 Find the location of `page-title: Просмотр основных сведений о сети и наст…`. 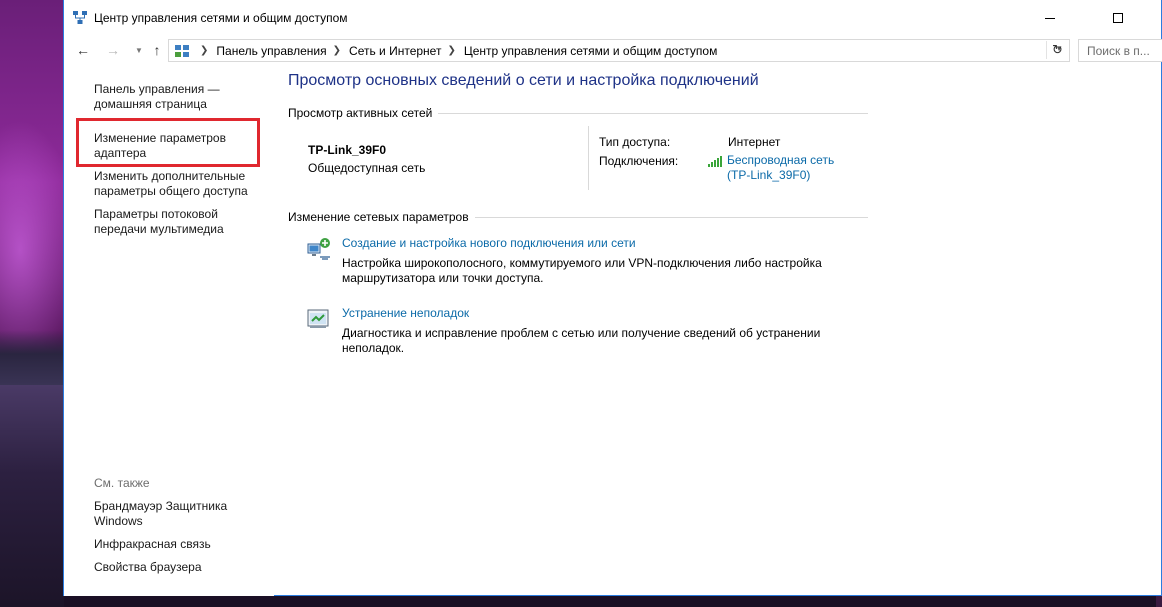

page-title: Просмотр основных сведений о сети и наст… is located at coordinates (523, 80).